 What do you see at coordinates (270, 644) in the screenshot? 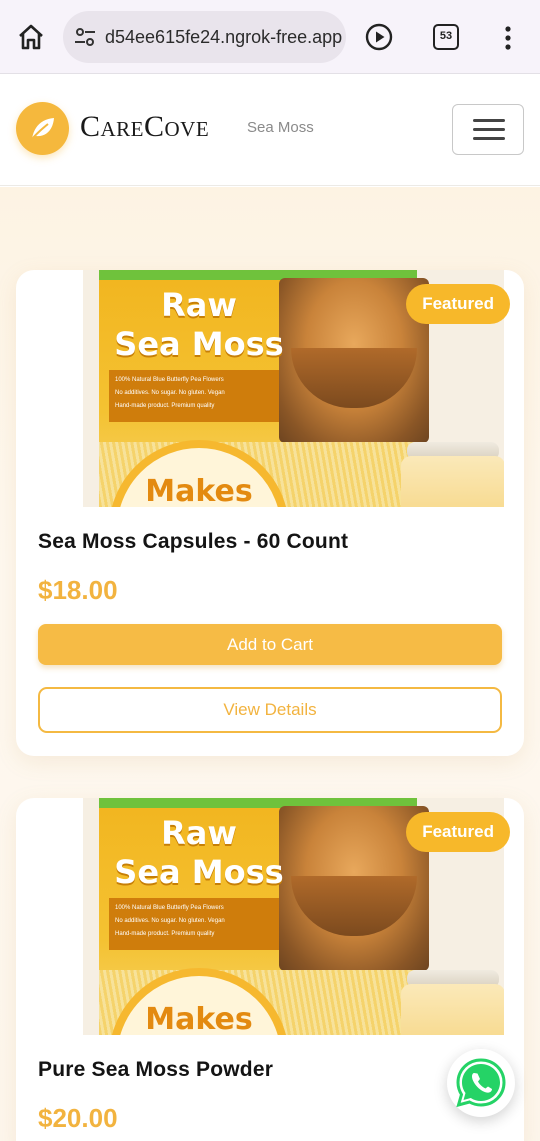
I see `add-to-cart-button: Add to Cart` at bounding box center [270, 644].